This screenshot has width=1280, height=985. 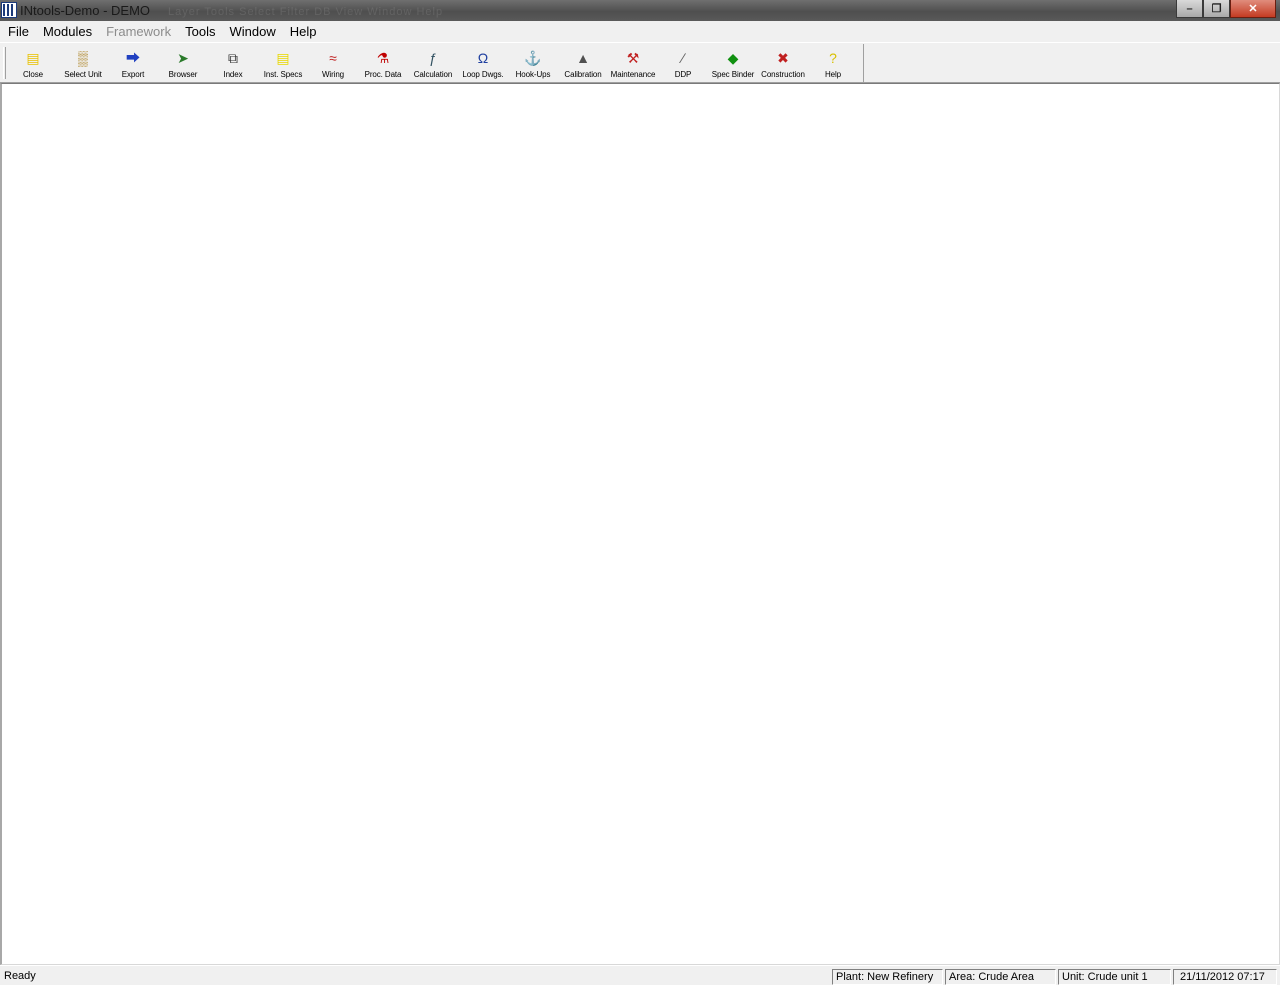 What do you see at coordinates (138, 31) in the screenshot?
I see `menu-framework: Framework` at bounding box center [138, 31].